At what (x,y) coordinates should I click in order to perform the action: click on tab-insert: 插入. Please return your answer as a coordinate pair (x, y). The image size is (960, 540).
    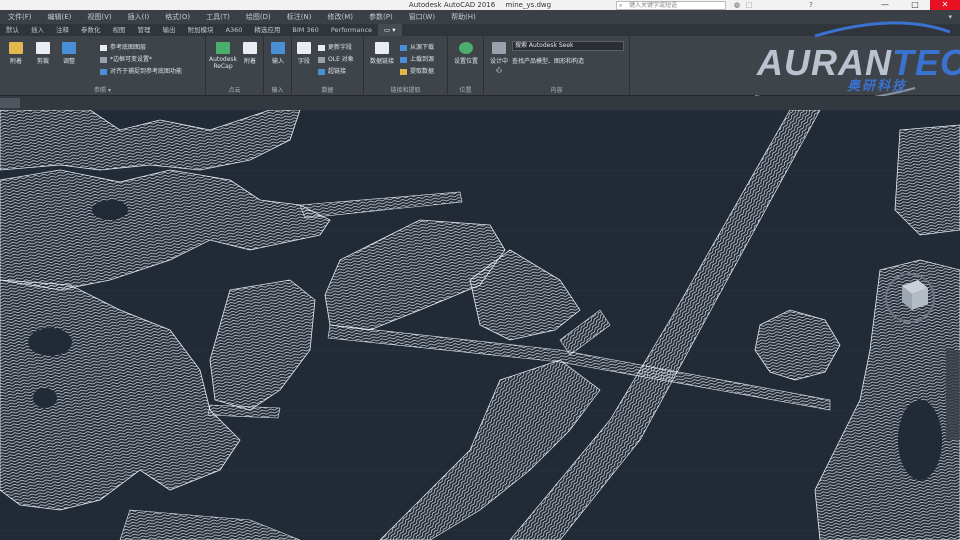
    Looking at the image, I should click on (37, 30).